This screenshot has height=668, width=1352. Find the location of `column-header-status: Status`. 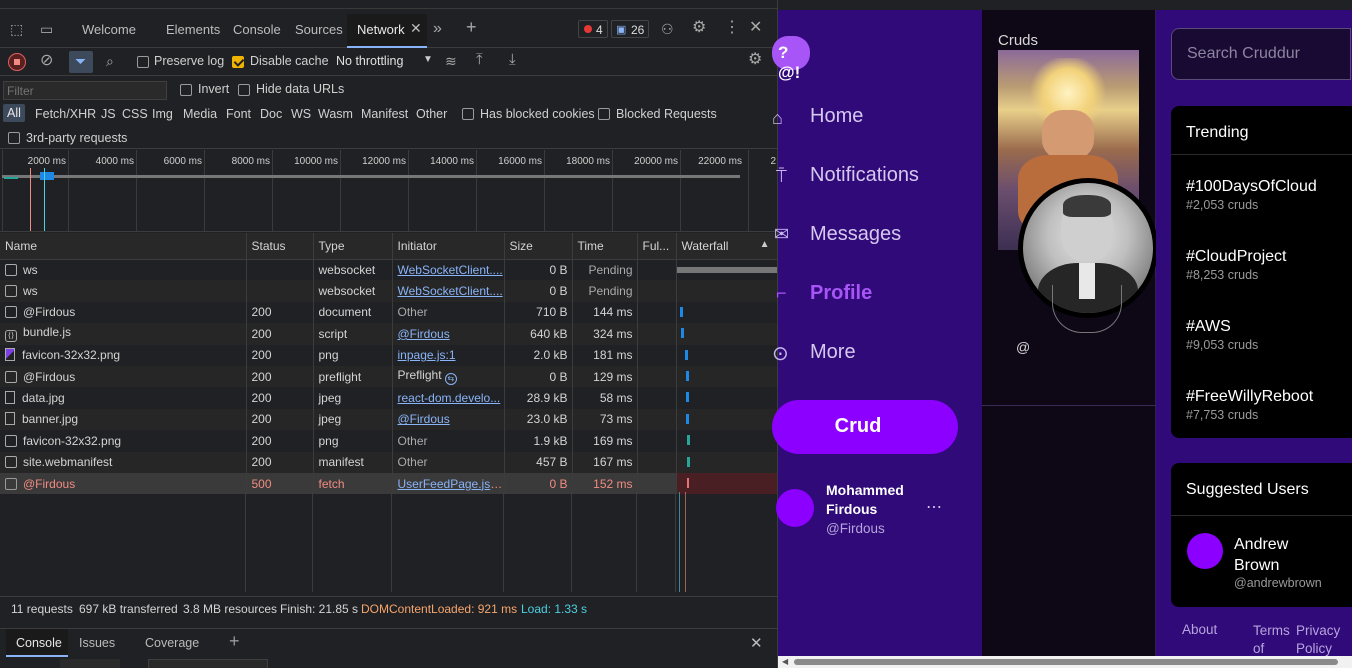

column-header-status: Status is located at coordinates (280, 246).